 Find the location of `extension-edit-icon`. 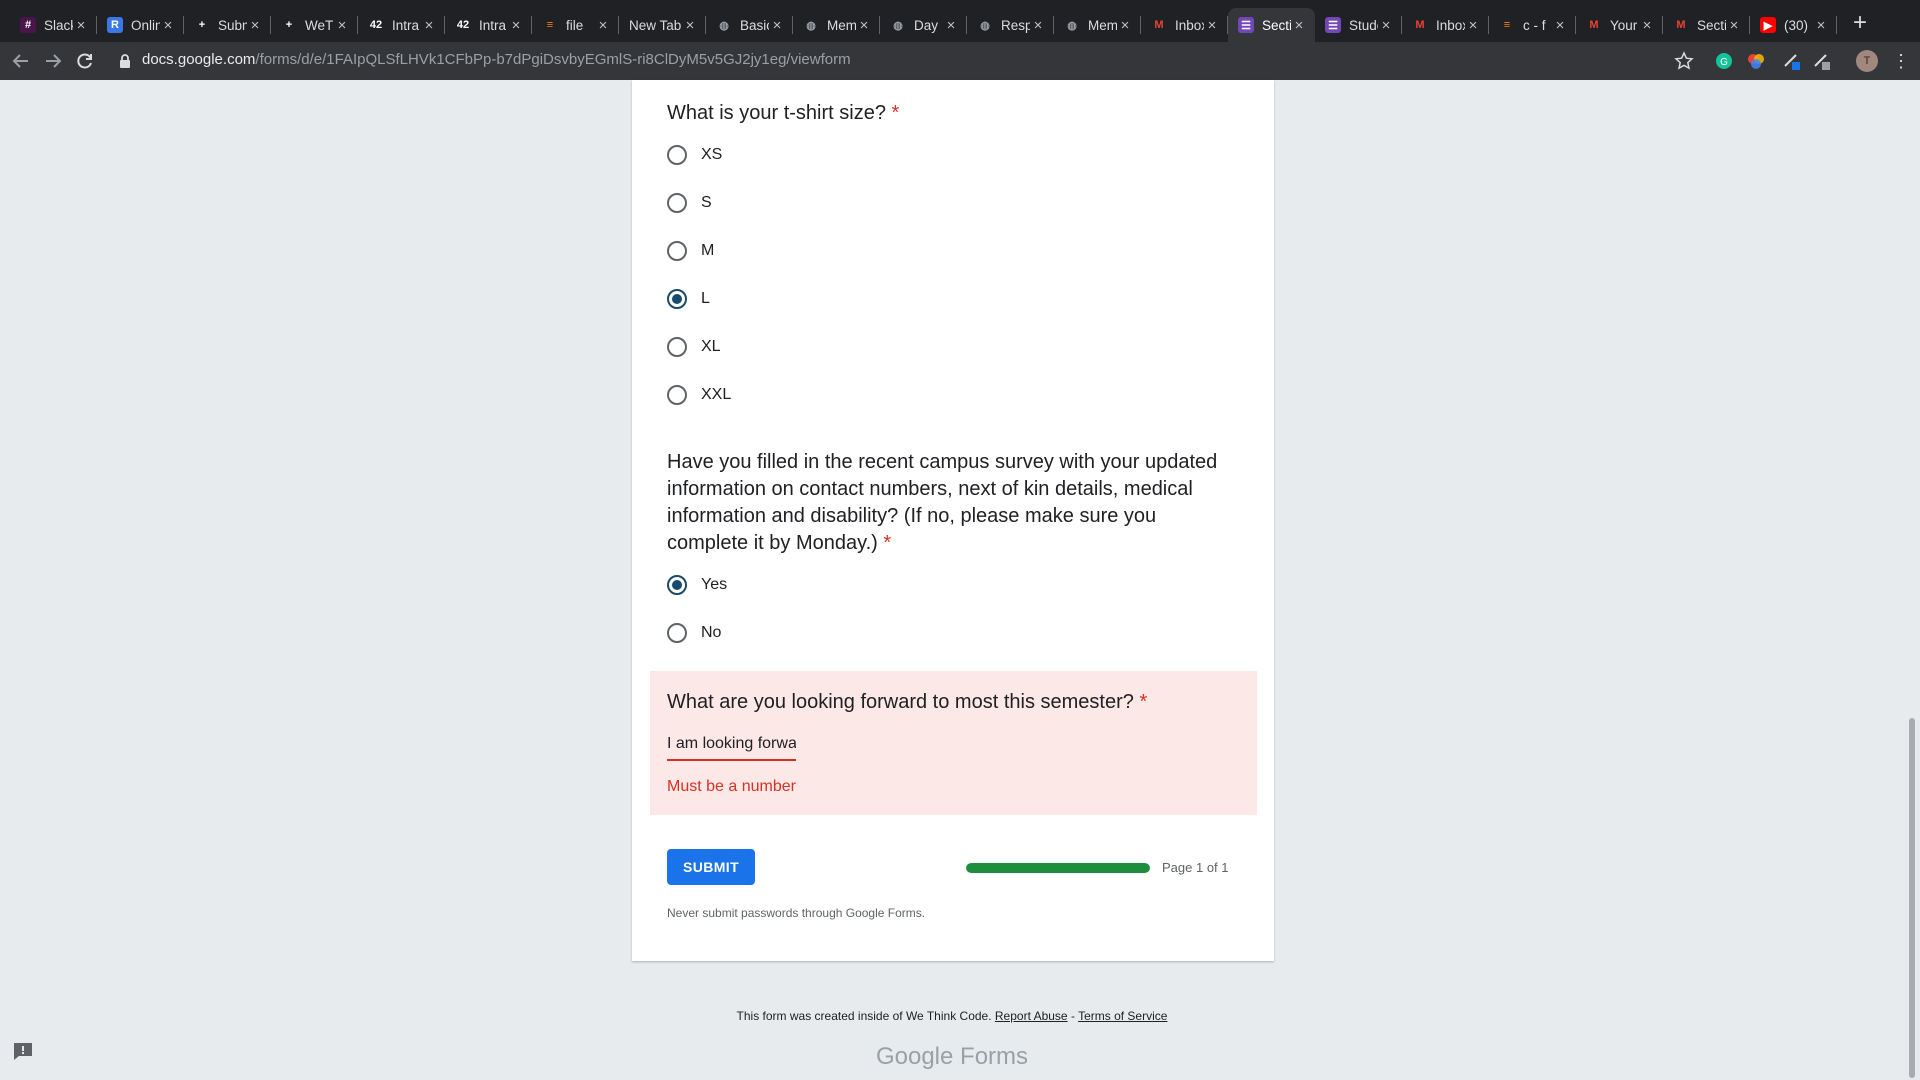

extension-edit-icon is located at coordinates (1822, 61).